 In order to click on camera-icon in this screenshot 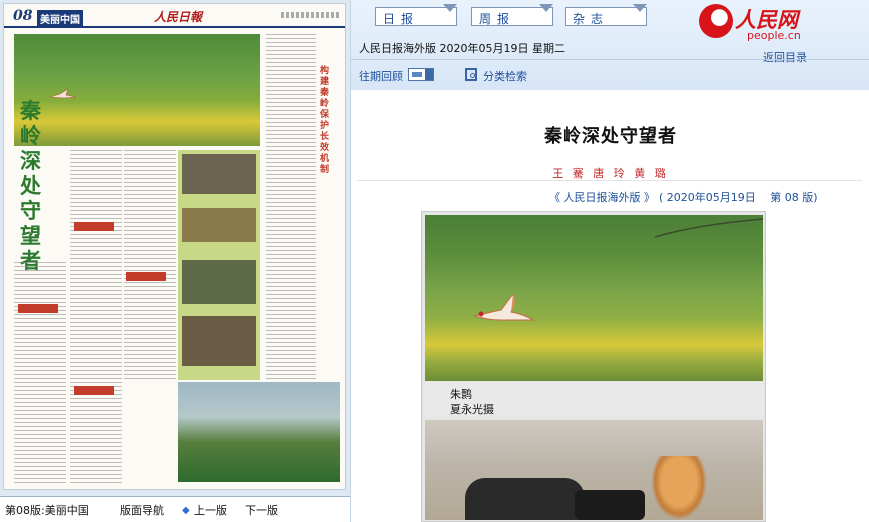, I will do `click(610, 505)`.